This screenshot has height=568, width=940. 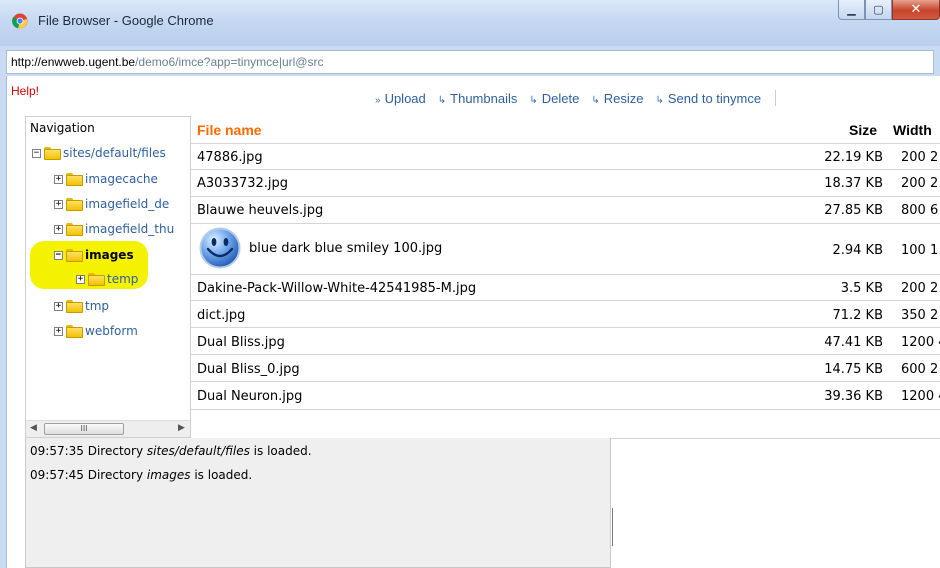 I want to click on tree-item-webform: + webform, so click(x=96, y=331).